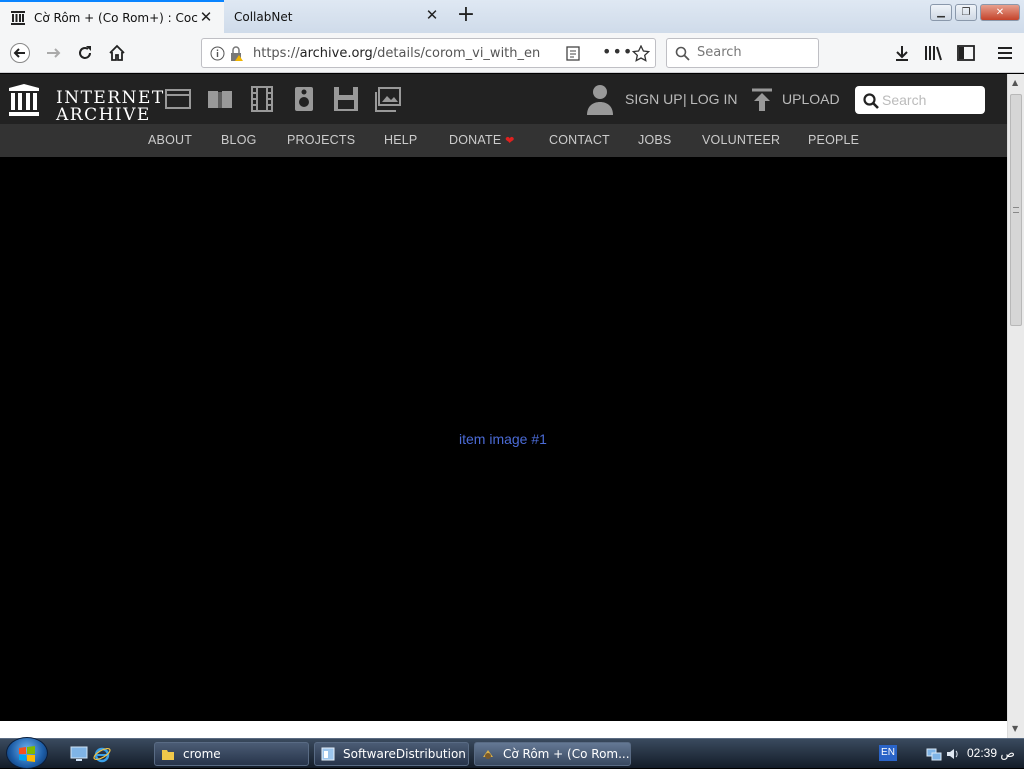 This screenshot has height=769, width=1024. I want to click on reload-button, so click(85, 53).